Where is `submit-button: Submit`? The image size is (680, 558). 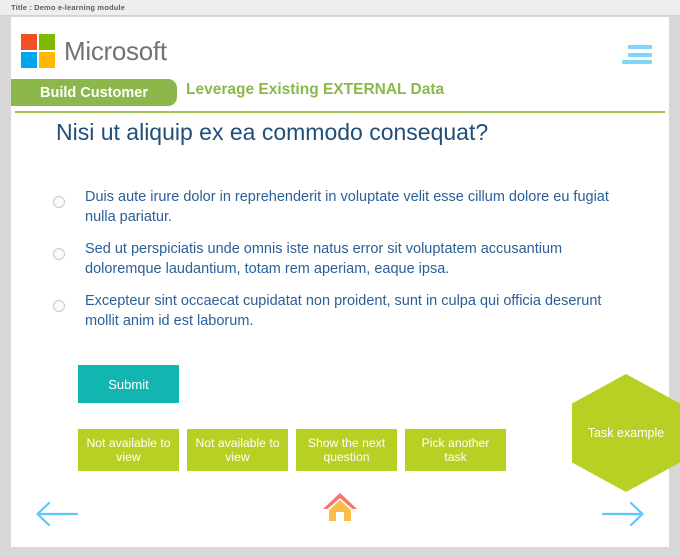
submit-button: Submit is located at coordinates (128, 384).